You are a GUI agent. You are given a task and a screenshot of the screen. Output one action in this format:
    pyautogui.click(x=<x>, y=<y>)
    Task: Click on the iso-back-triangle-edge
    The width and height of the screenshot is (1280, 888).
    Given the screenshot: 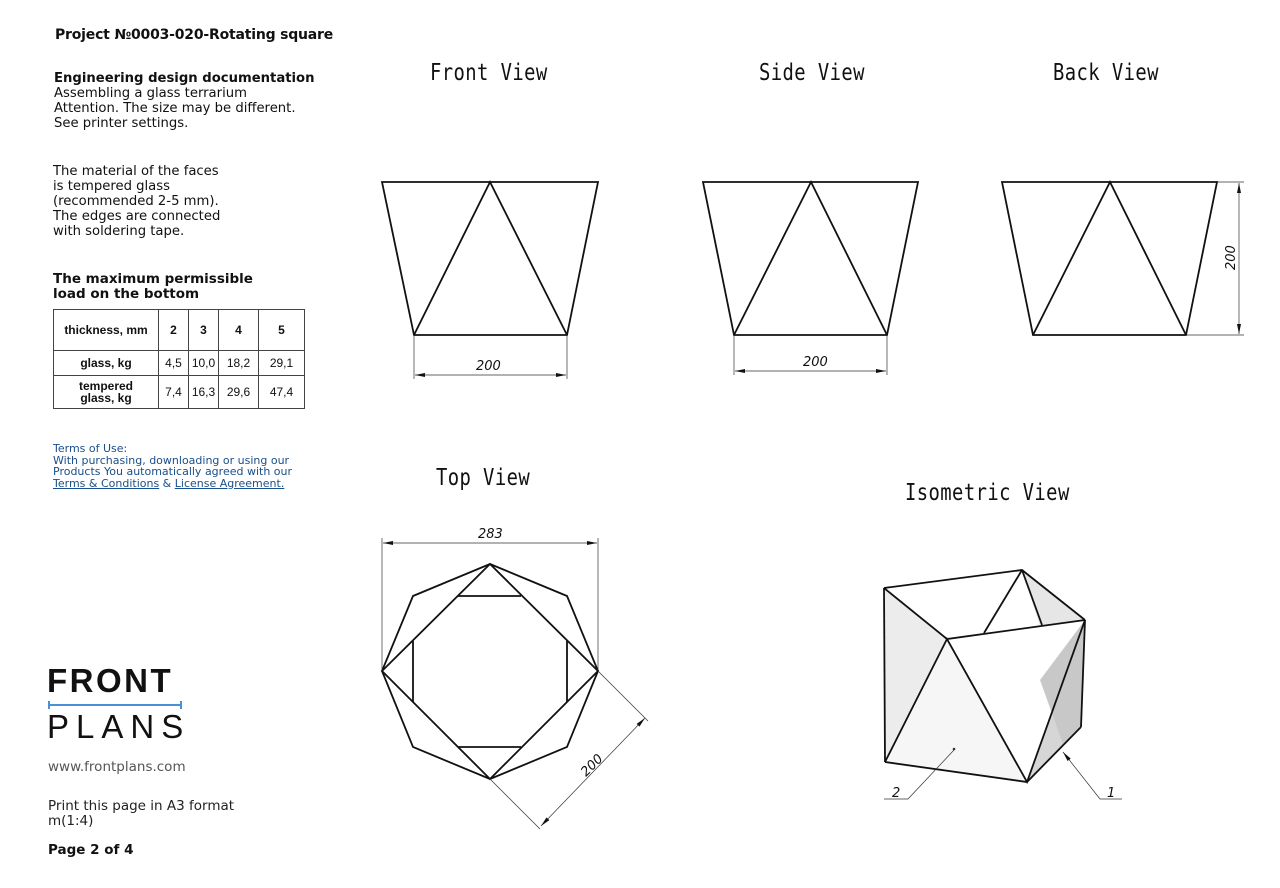 What is the action you would take?
    pyautogui.click(x=1003, y=601)
    